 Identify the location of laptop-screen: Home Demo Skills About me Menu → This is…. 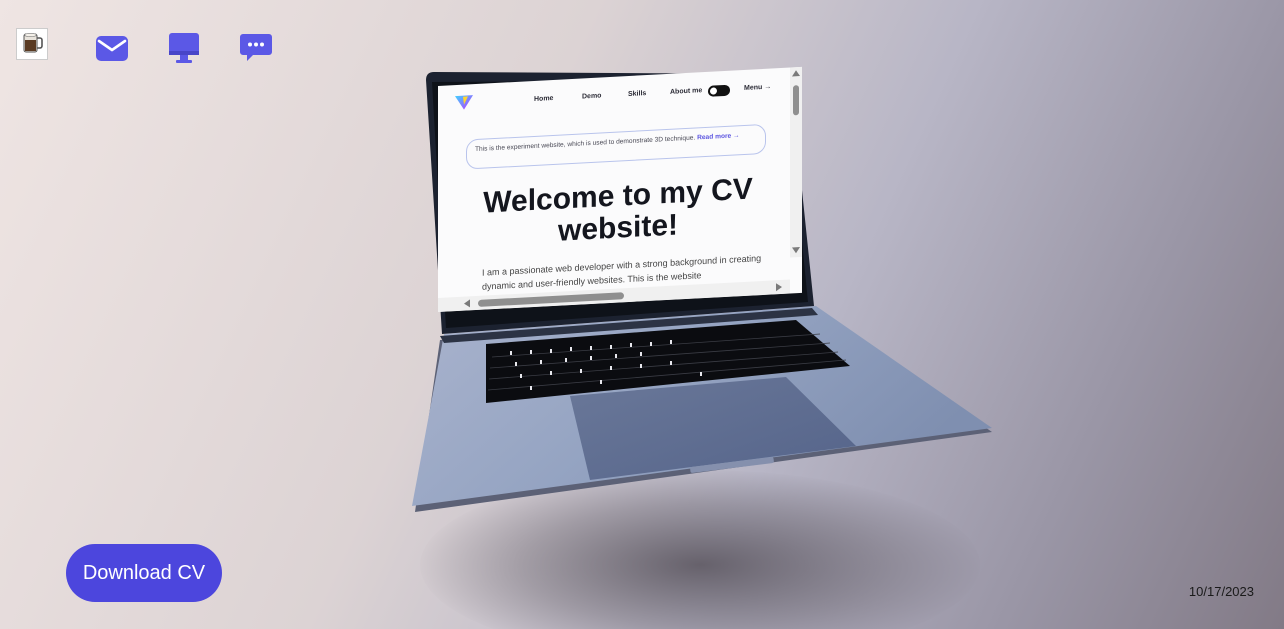
(620, 189).